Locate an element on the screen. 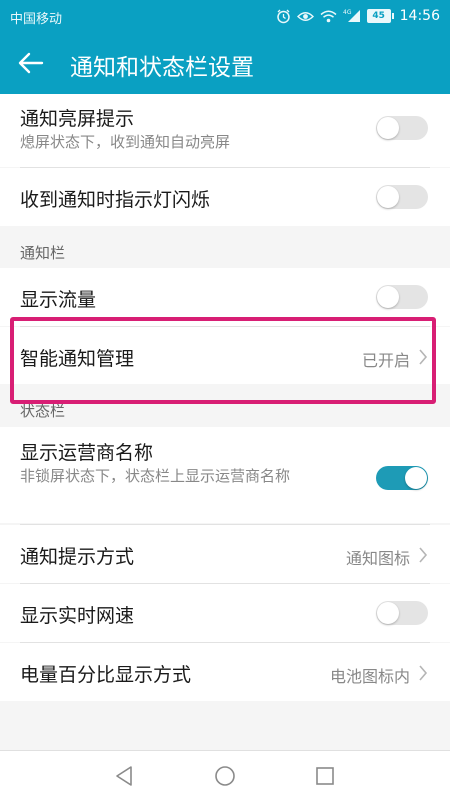  alarm-icon is located at coordinates (283, 16).